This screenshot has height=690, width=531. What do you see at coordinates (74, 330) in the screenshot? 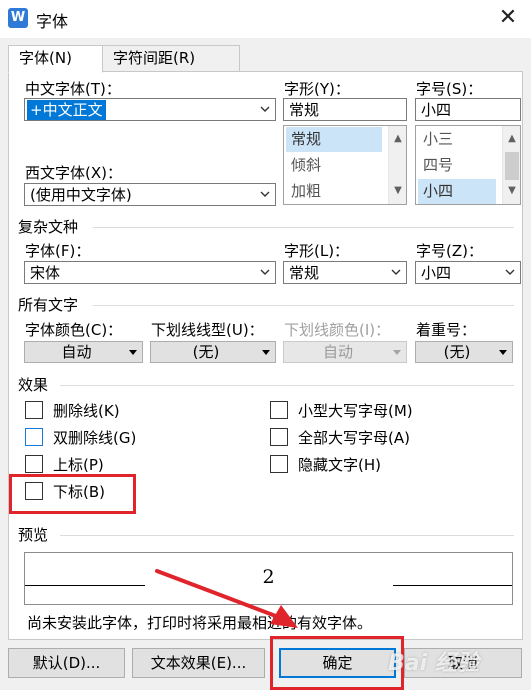
I see `font-color-label: 字体颜色(C)：` at bounding box center [74, 330].